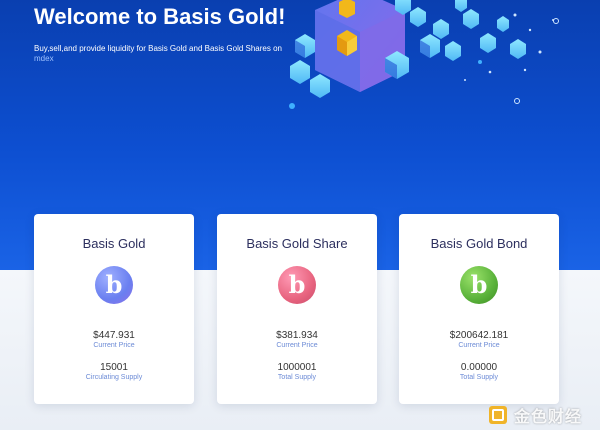  What do you see at coordinates (479, 285) in the screenshot?
I see `basis-gold-bond-token-icon: b` at bounding box center [479, 285].